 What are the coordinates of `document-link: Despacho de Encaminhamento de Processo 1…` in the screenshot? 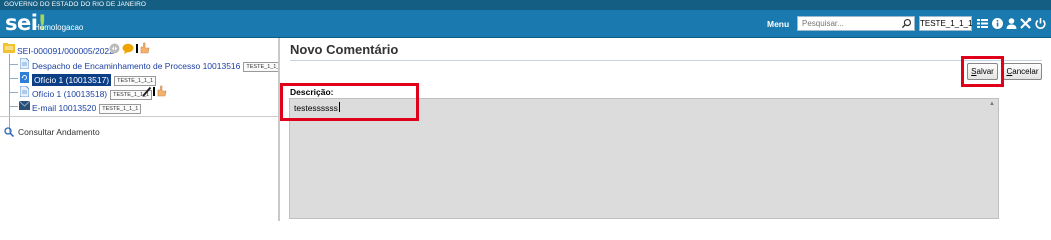 It's located at (136, 66).